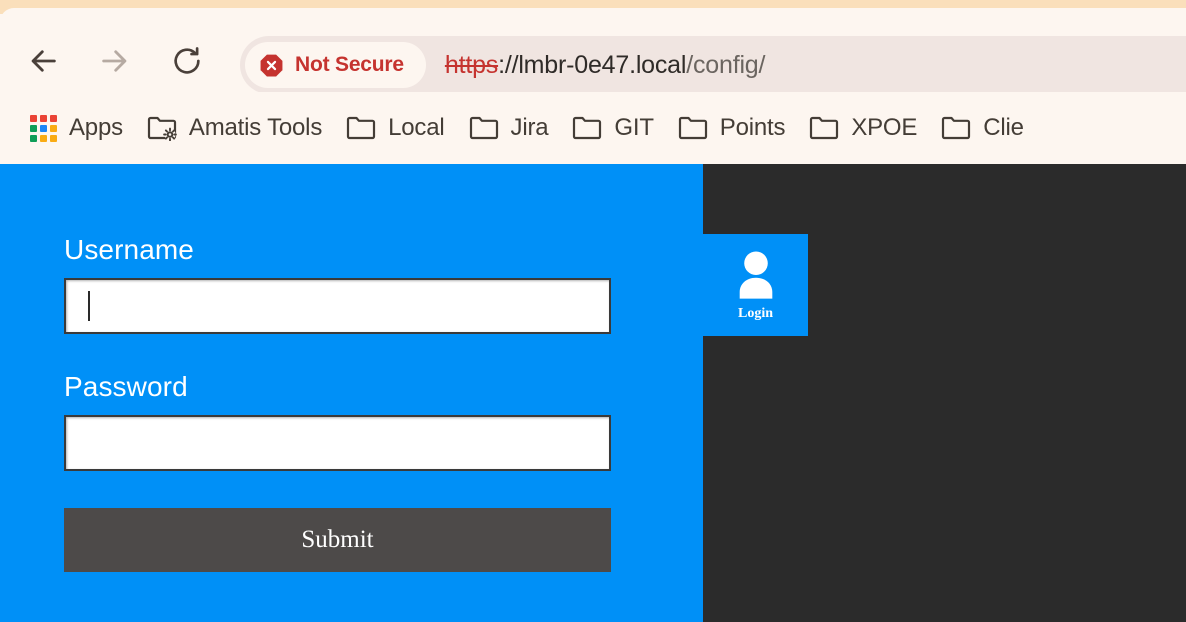 The width and height of the screenshot is (1186, 622). I want to click on login-tile-label: Login, so click(755, 313).